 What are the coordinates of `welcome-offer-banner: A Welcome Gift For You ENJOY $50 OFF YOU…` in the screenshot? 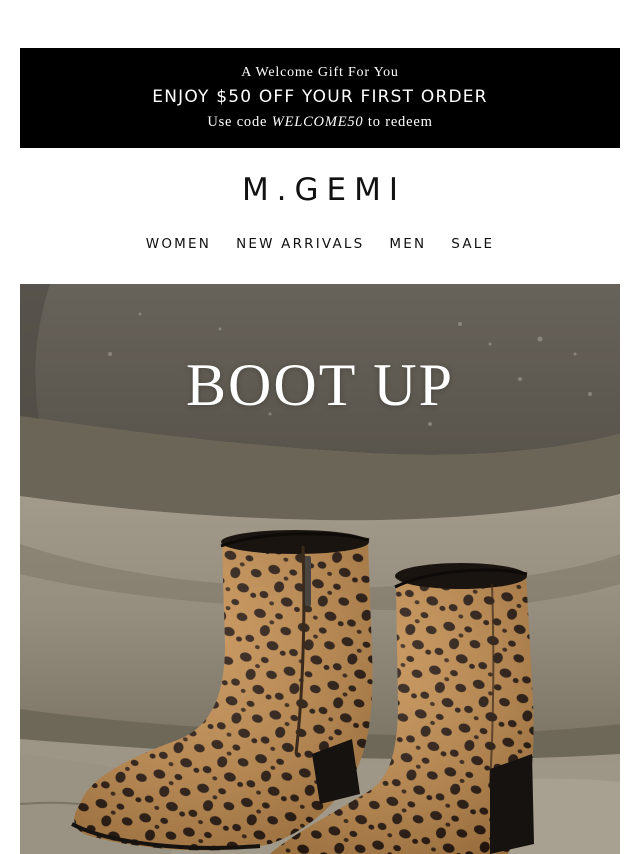 It's located at (320, 98).